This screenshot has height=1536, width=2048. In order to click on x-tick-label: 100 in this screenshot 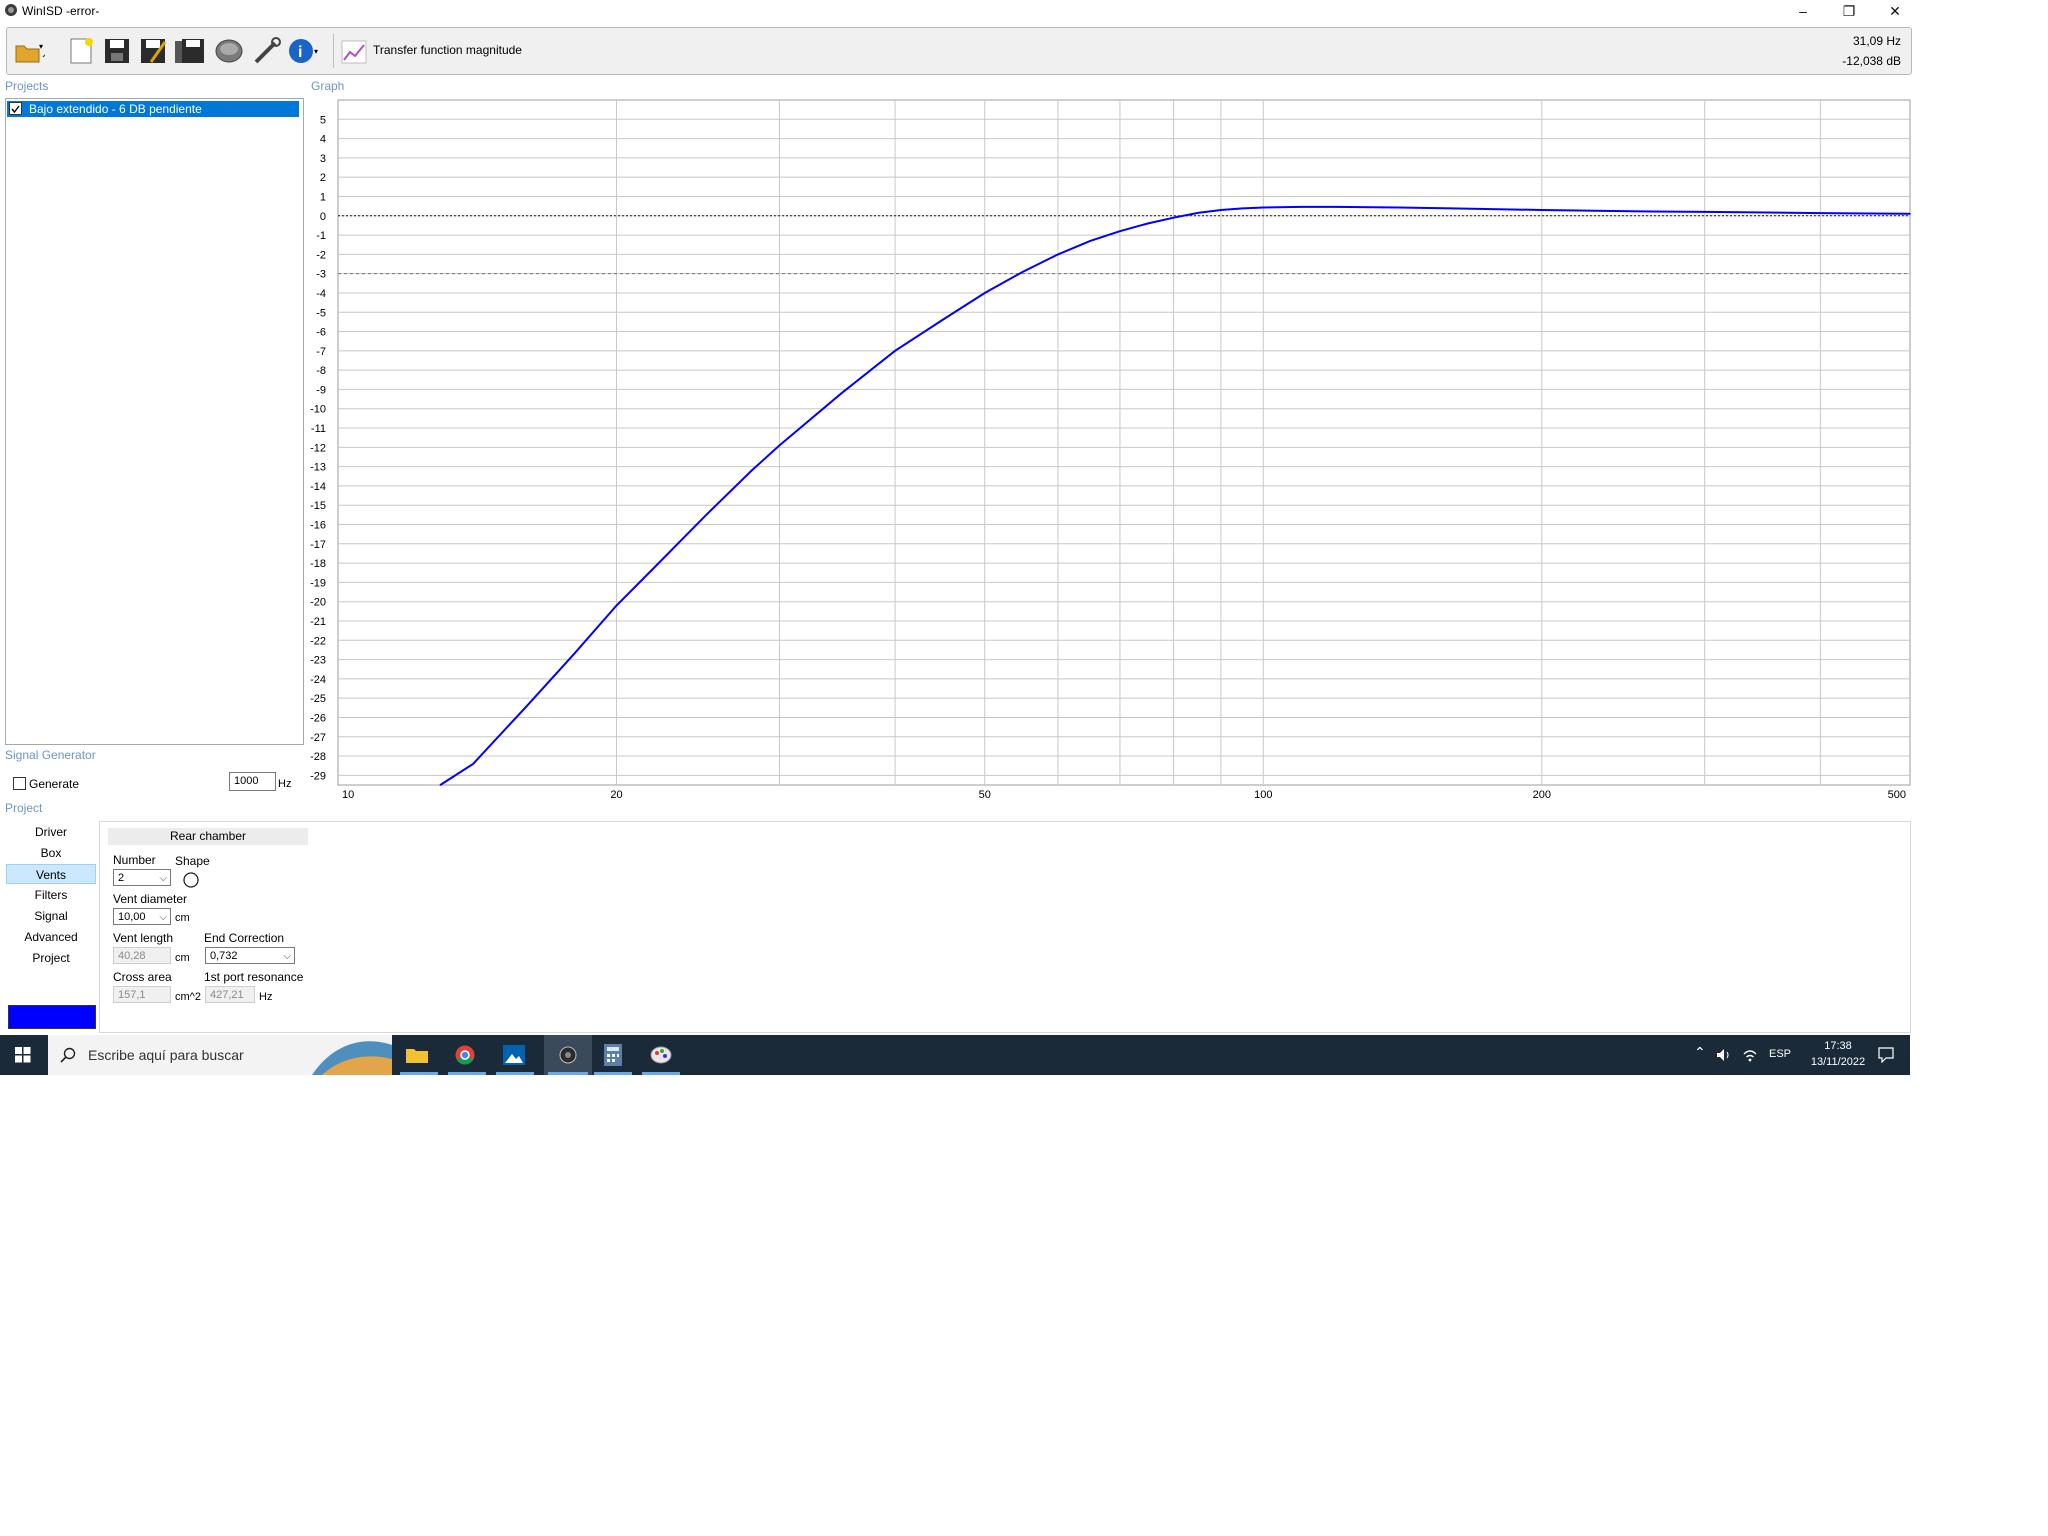, I will do `click(1263, 795)`.